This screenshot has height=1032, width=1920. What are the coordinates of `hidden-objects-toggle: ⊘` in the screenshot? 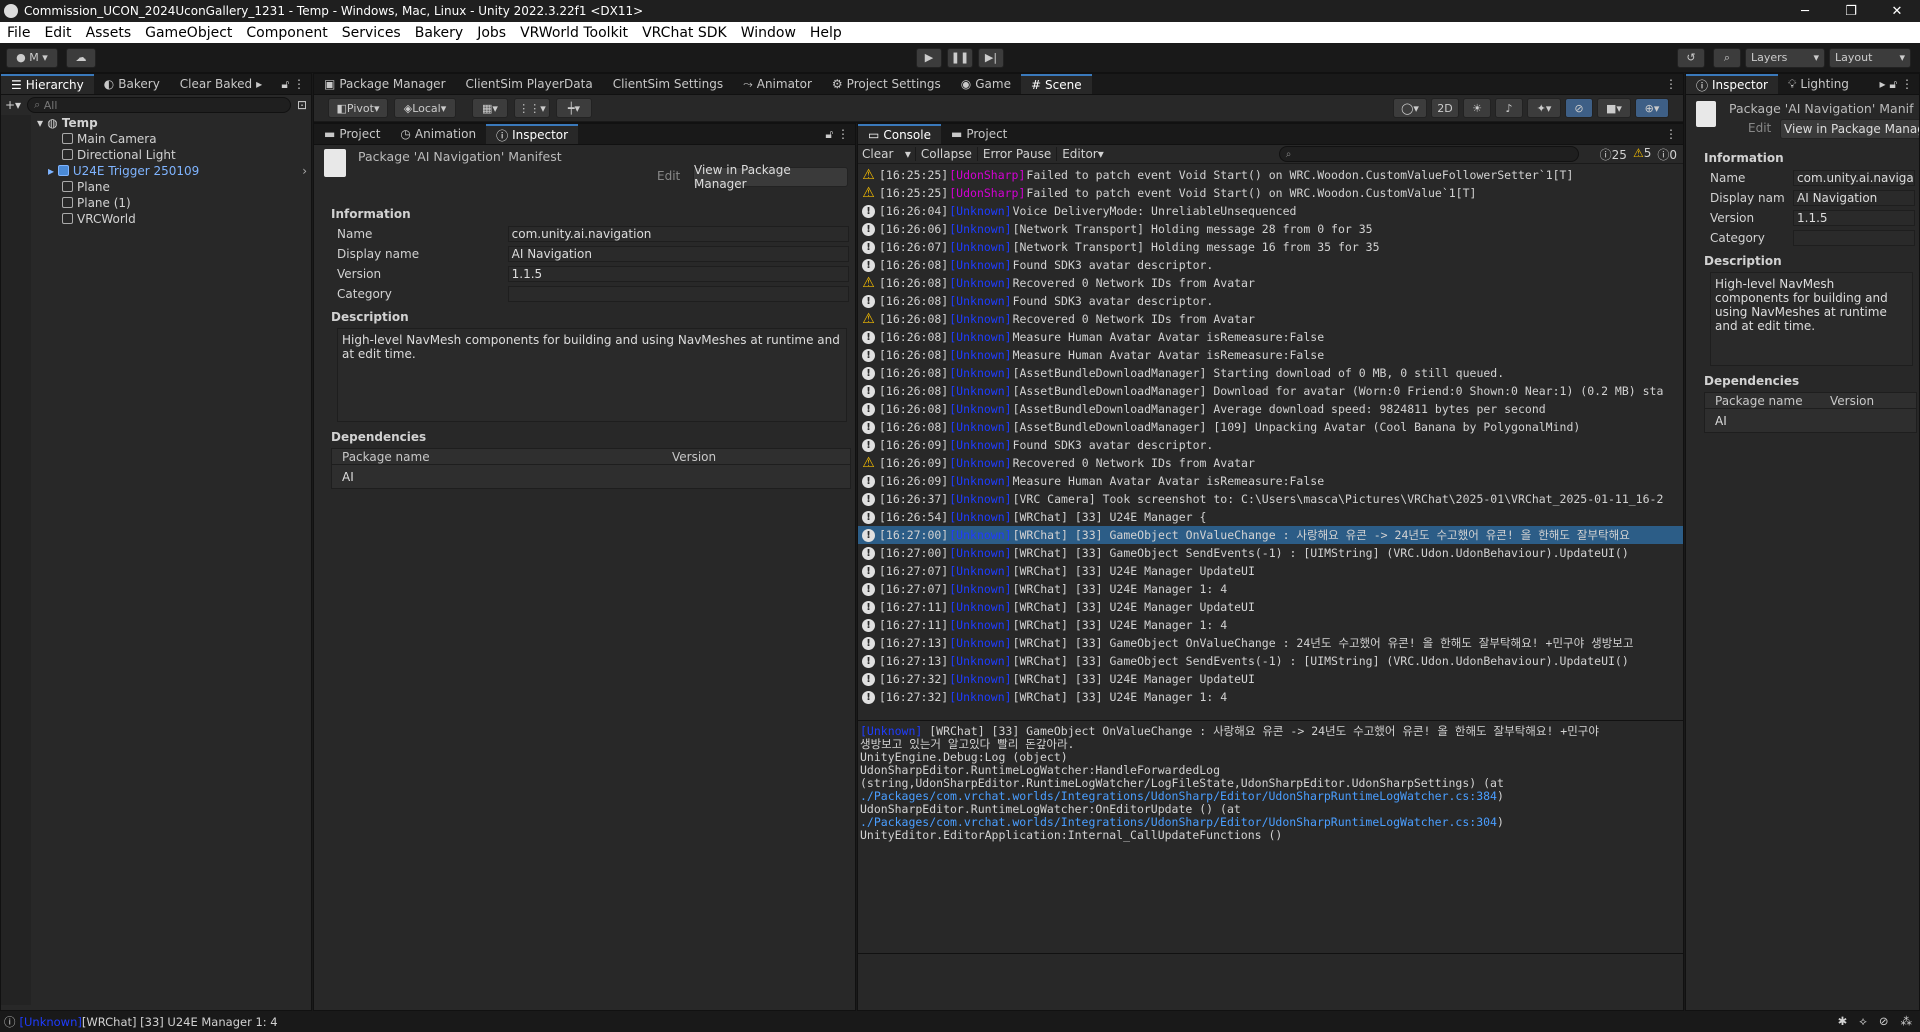 It's located at (1579, 108).